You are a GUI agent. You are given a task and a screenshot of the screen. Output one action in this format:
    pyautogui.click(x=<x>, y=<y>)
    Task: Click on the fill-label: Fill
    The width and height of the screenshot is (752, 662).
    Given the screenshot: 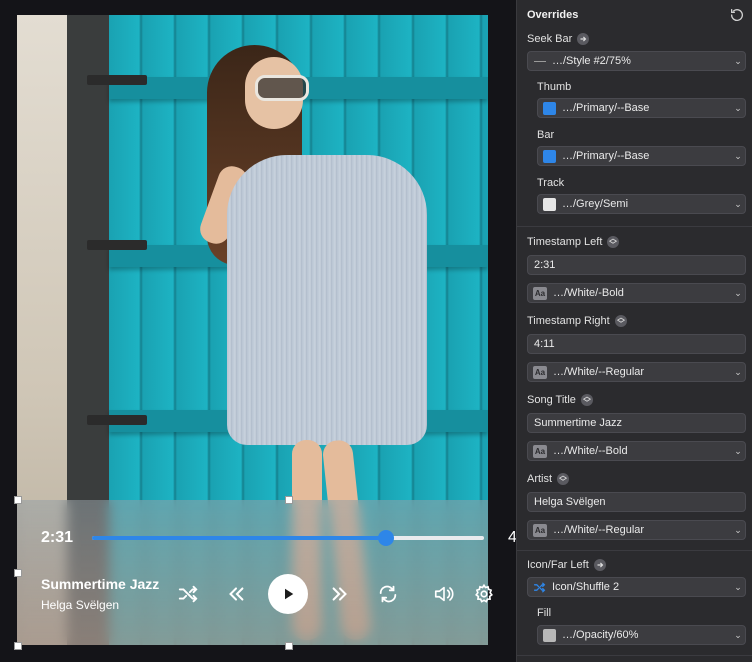 What is the action you would take?
    pyautogui.click(x=544, y=613)
    